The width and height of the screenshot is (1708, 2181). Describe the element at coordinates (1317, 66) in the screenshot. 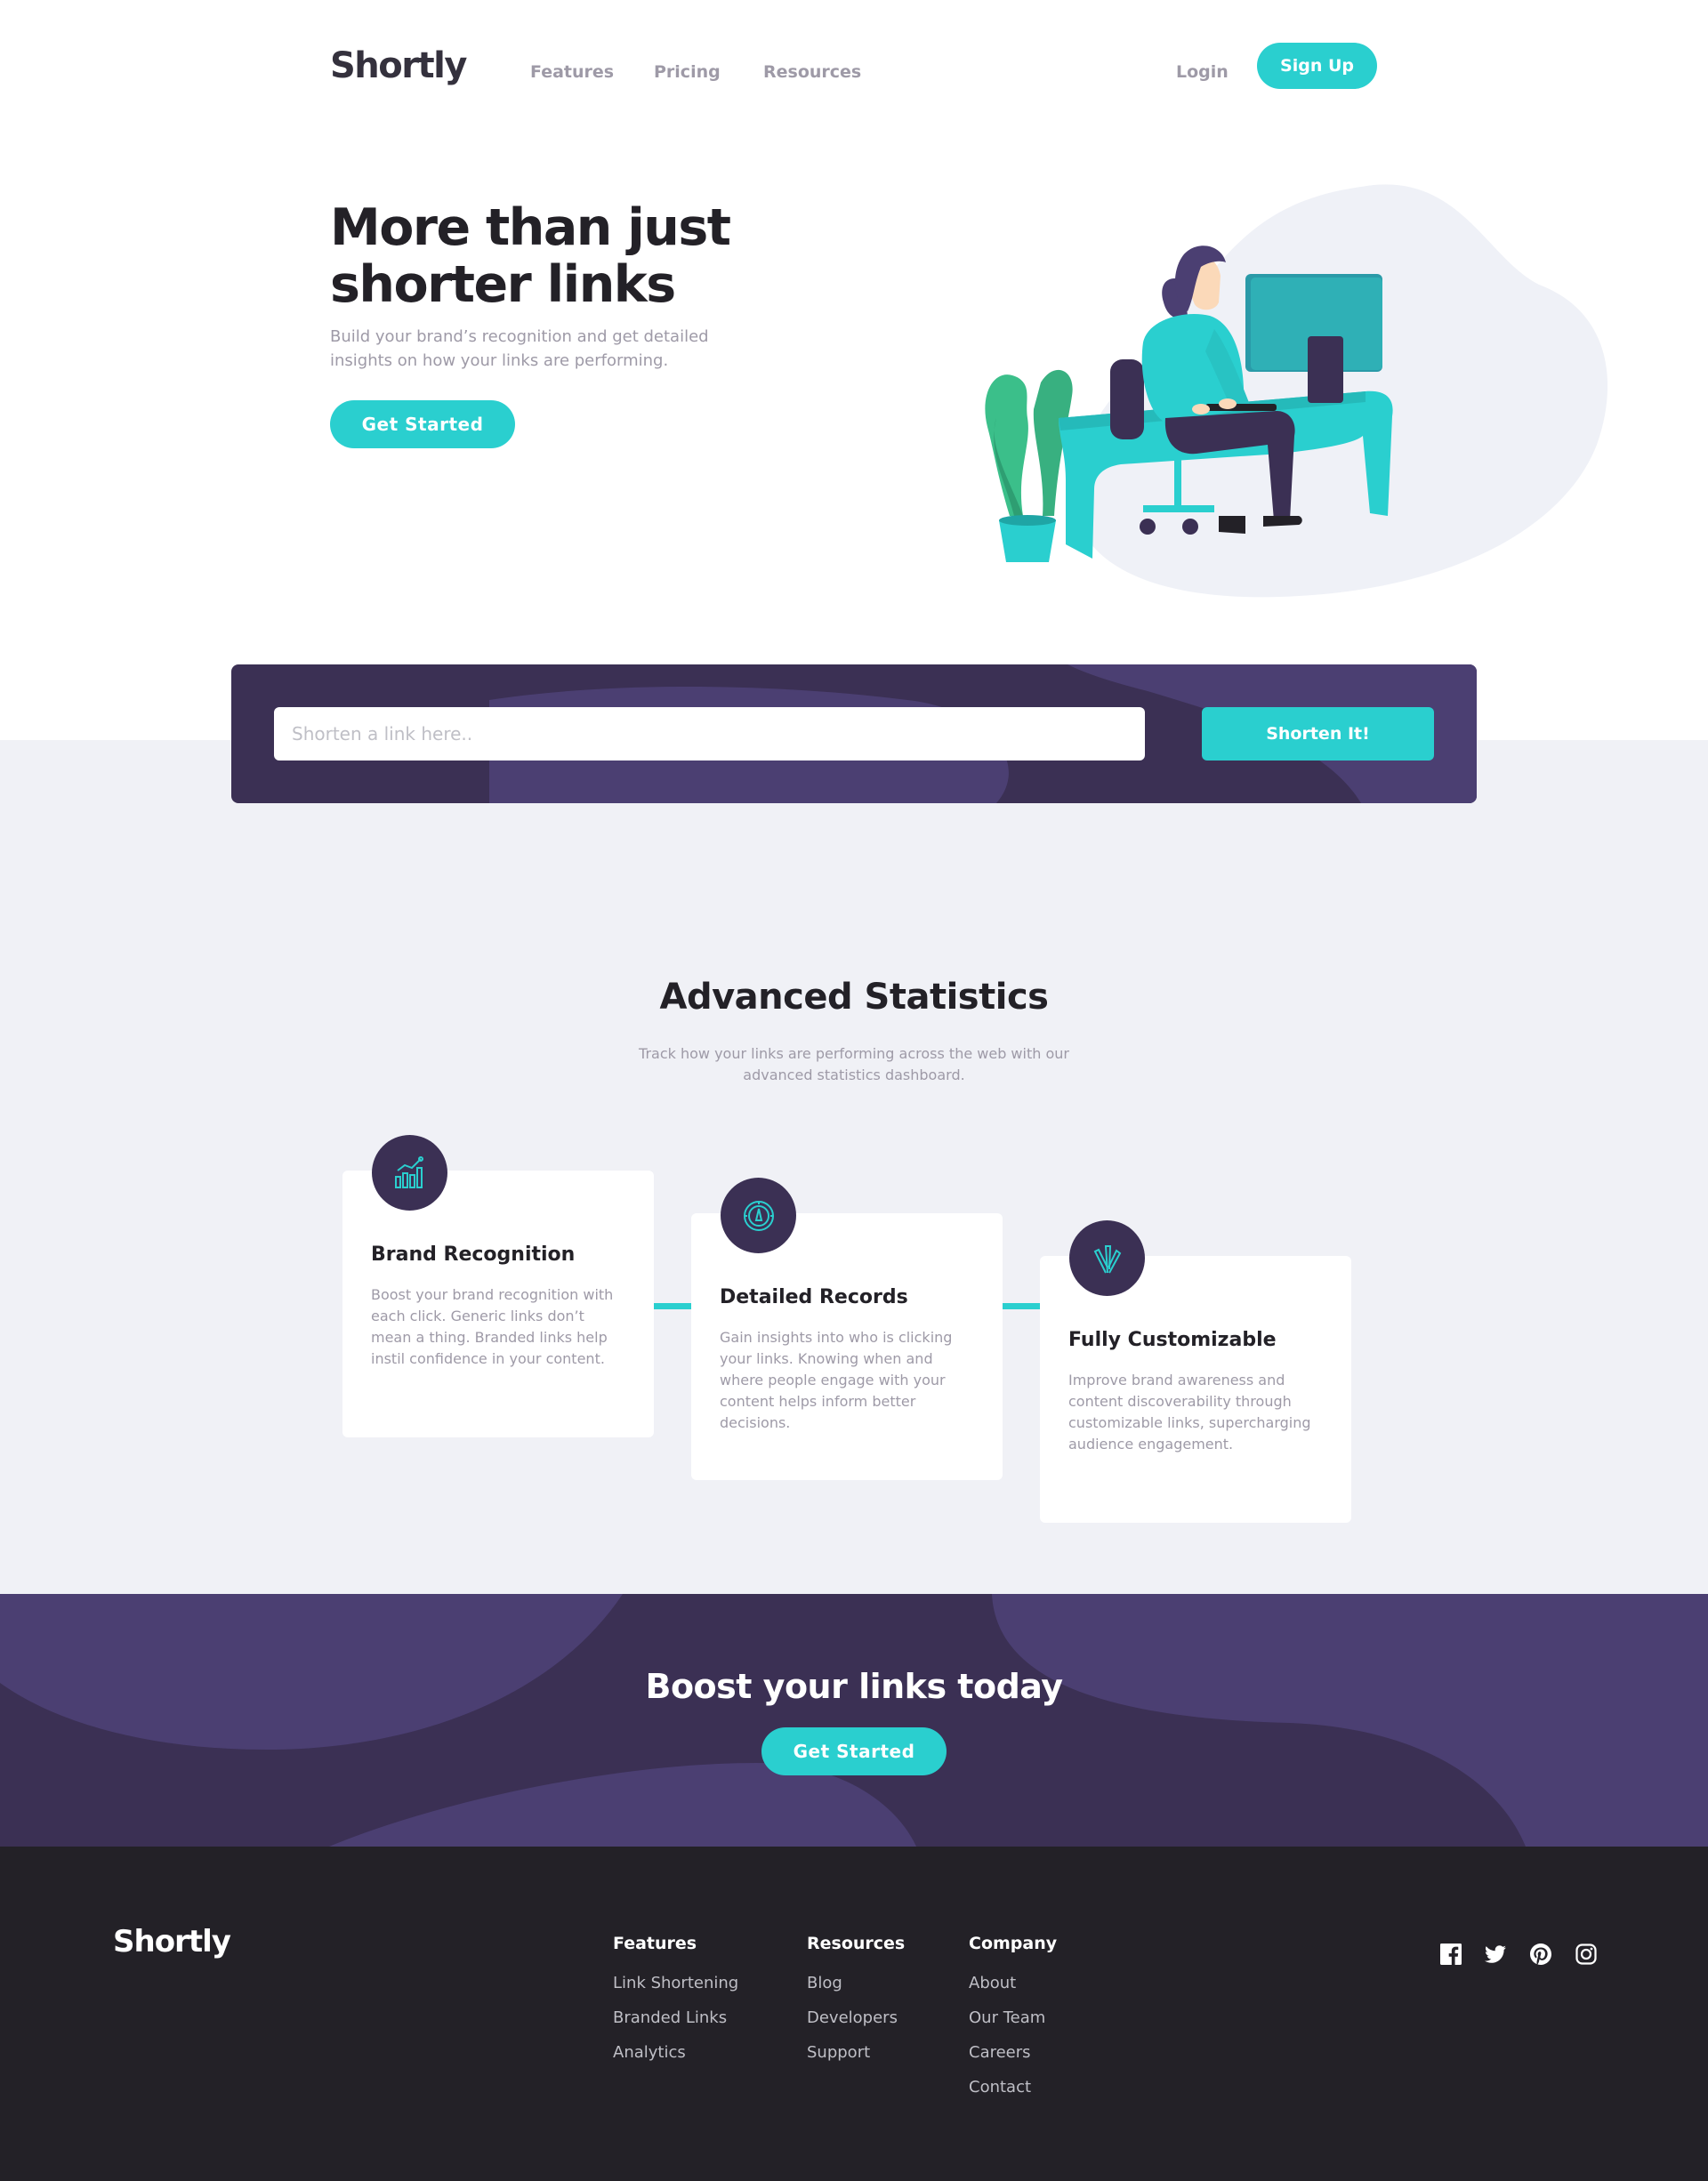

I see `signup-button: Sign Up` at that location.